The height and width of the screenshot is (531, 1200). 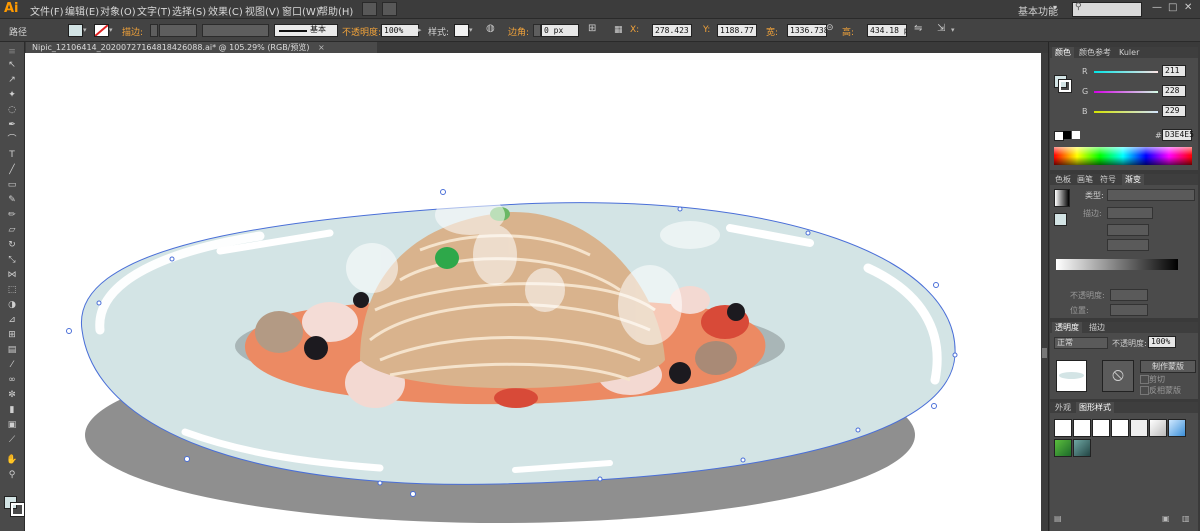 What do you see at coordinates (12, 65) in the screenshot?
I see `selection-icon: ↖` at bounding box center [12, 65].